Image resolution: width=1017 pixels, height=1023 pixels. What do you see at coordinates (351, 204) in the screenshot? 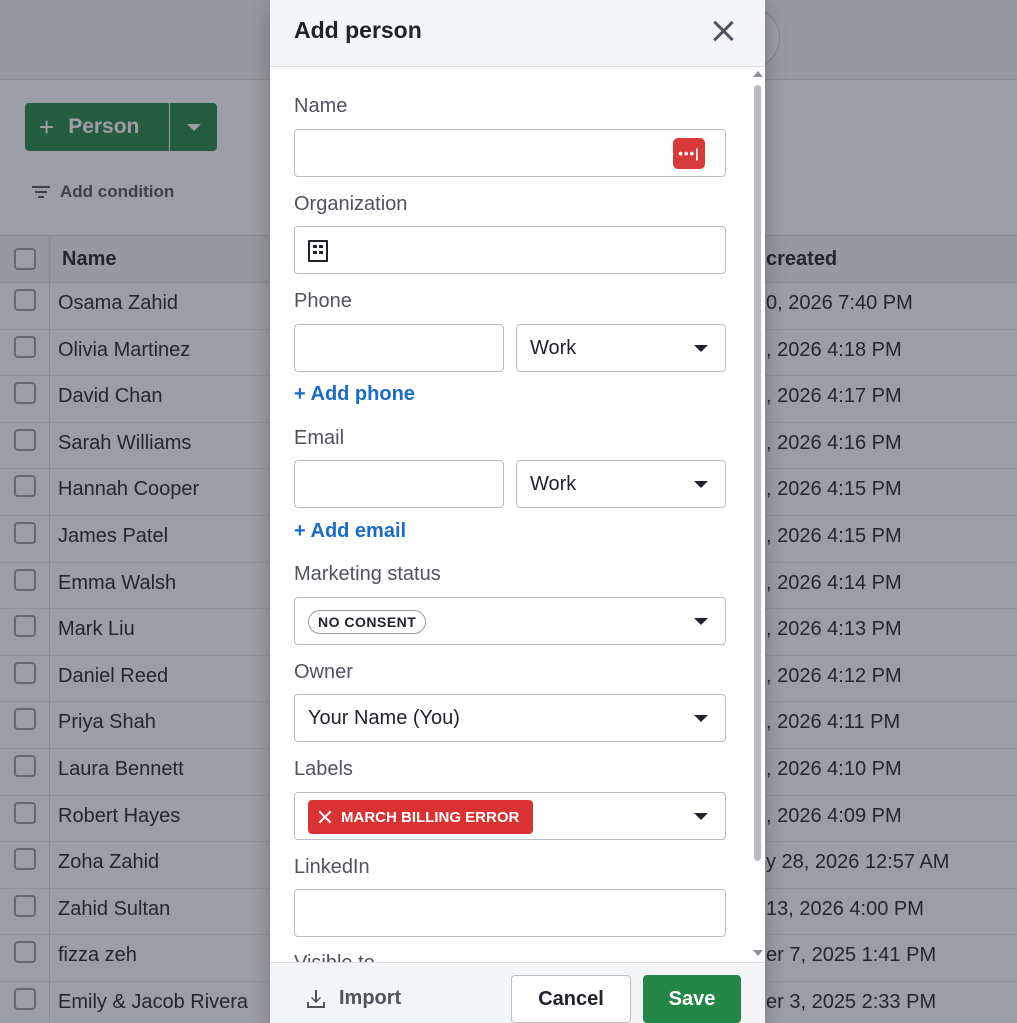
I see `organization-label: Organization` at bounding box center [351, 204].